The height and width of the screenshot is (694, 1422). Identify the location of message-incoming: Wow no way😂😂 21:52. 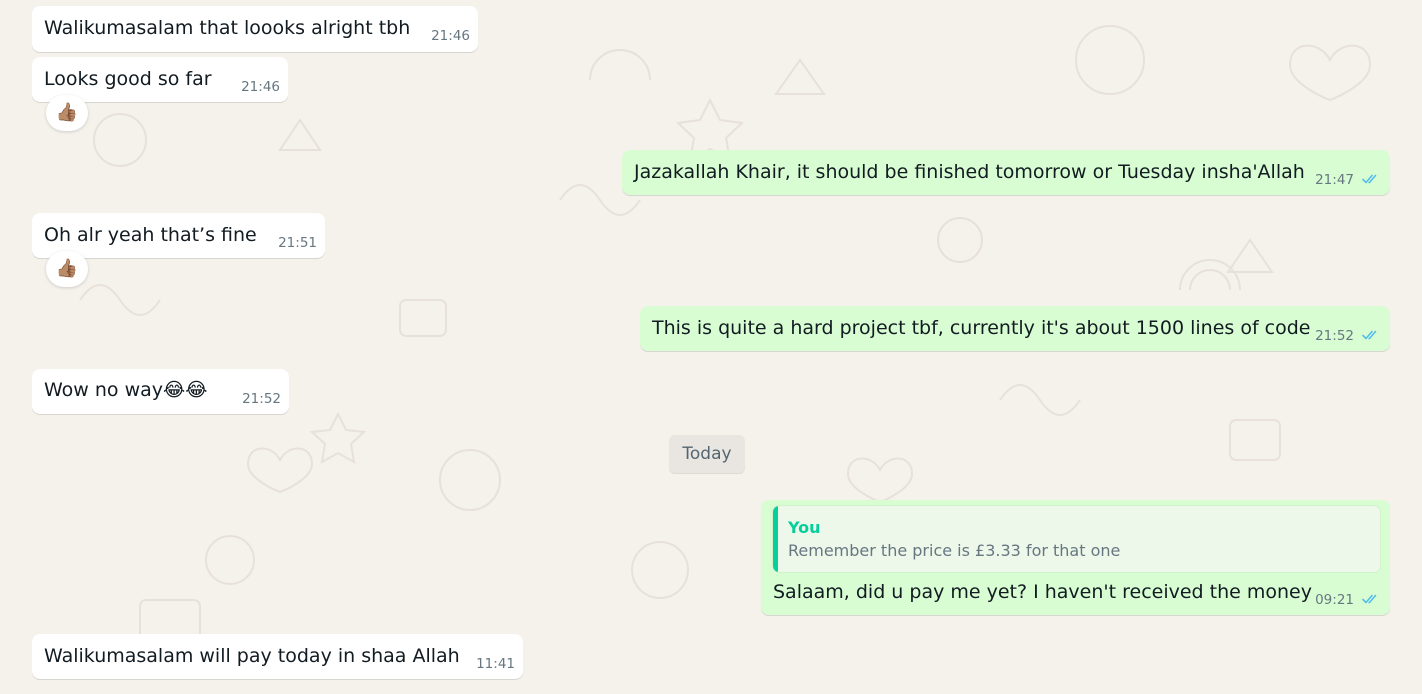
(160, 391).